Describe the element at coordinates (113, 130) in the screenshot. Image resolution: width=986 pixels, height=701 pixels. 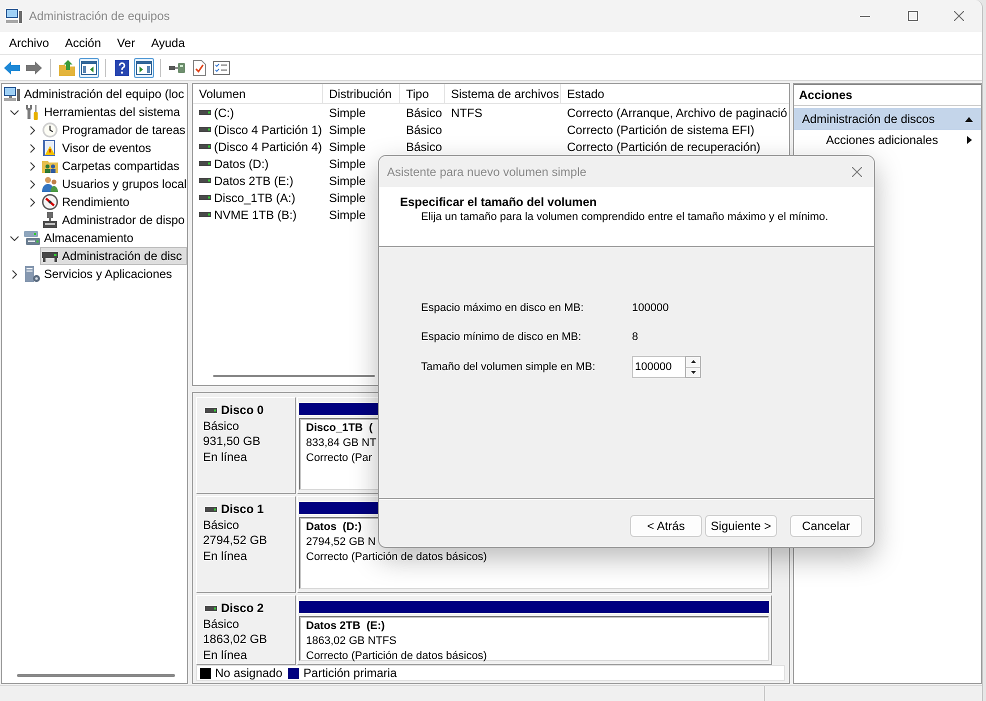
I see `tree-item: Programador de tareas` at that location.